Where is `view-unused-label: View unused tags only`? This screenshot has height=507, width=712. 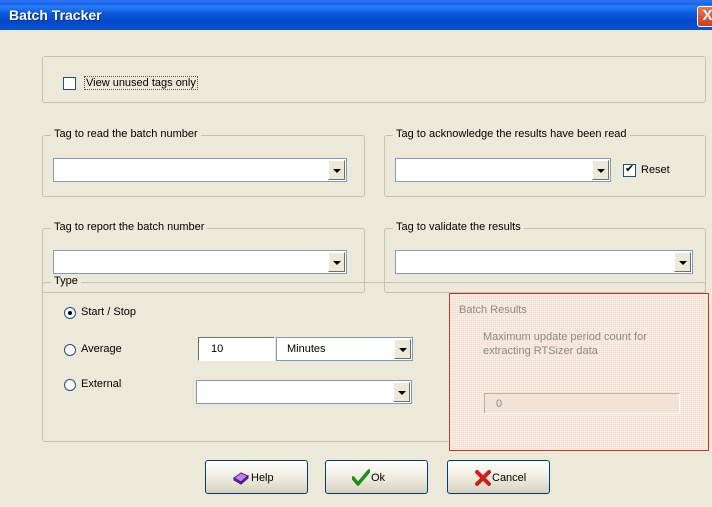 view-unused-label: View unused tags only is located at coordinates (141, 83).